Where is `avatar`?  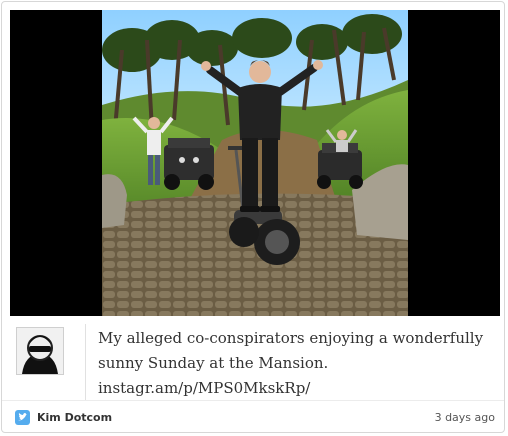
avatar is located at coordinates (40, 351).